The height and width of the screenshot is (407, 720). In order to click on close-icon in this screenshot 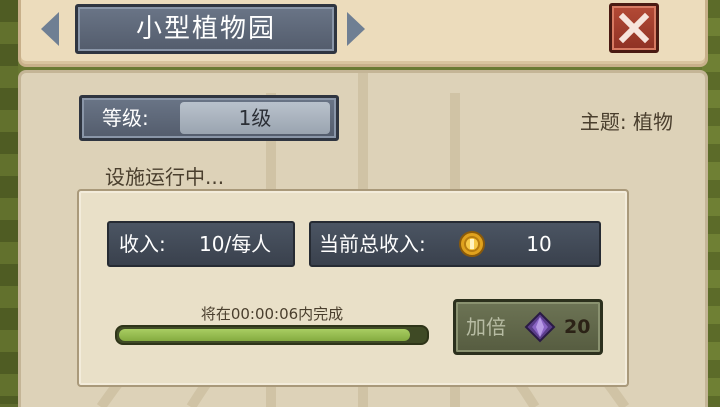, I will do `click(634, 28)`.